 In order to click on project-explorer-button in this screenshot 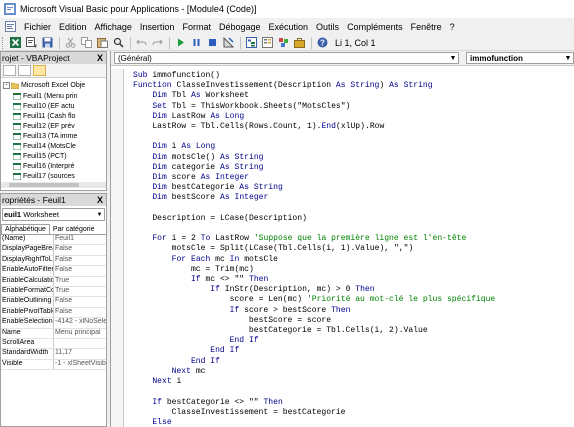, I will do `click(251, 43)`.